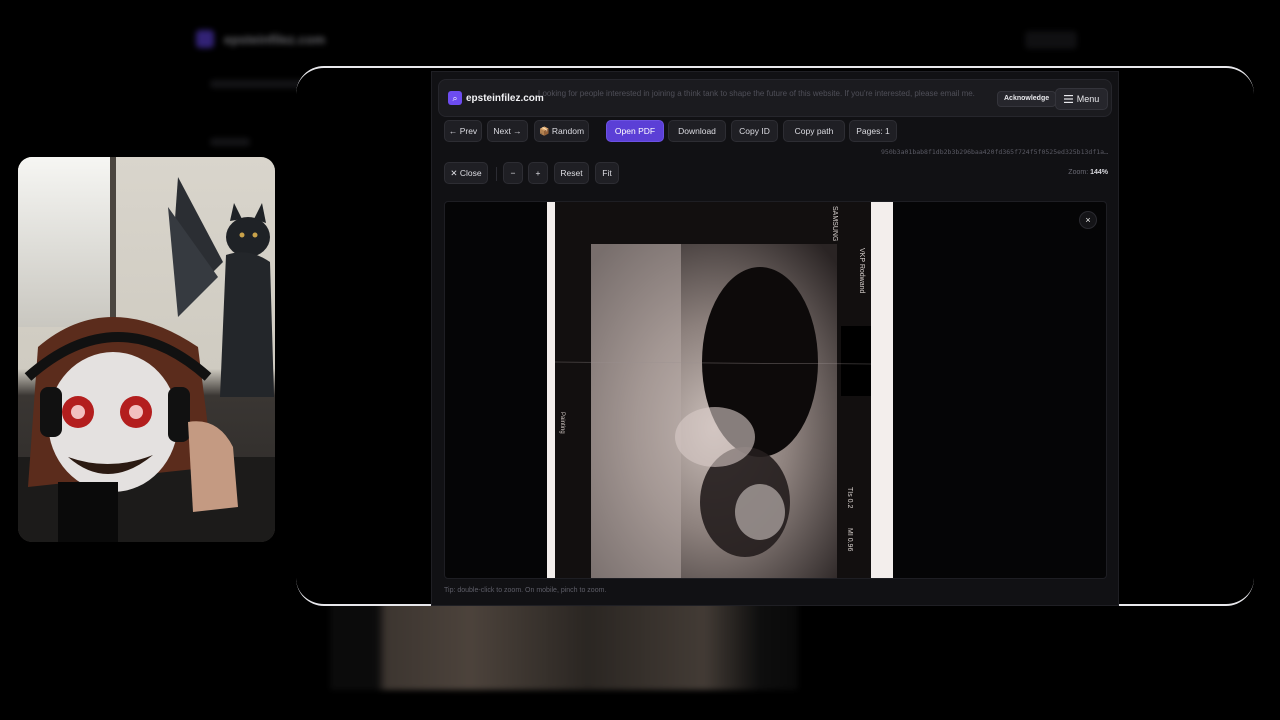 This screenshot has height=720, width=1280. What do you see at coordinates (1099, 172) in the screenshot?
I see `zoom-value: 144%` at bounding box center [1099, 172].